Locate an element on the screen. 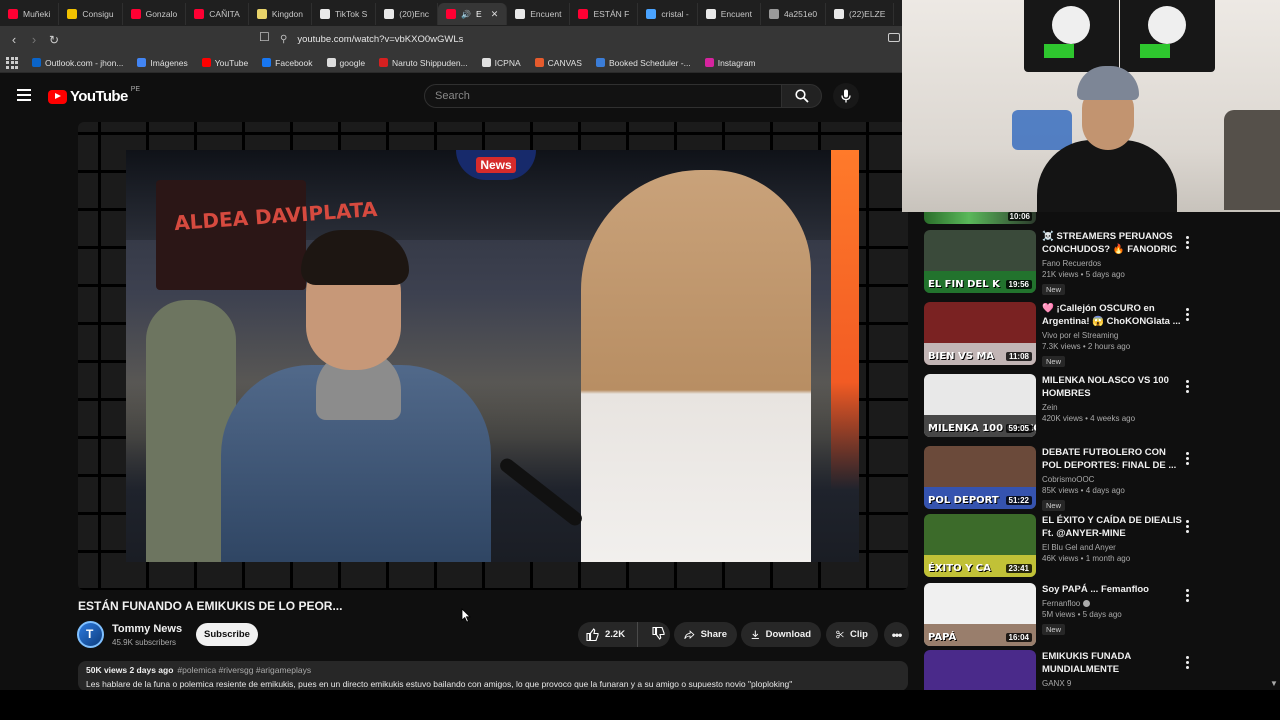 The width and height of the screenshot is (1280, 720). bookmark-item: ICPNA is located at coordinates (501, 63).